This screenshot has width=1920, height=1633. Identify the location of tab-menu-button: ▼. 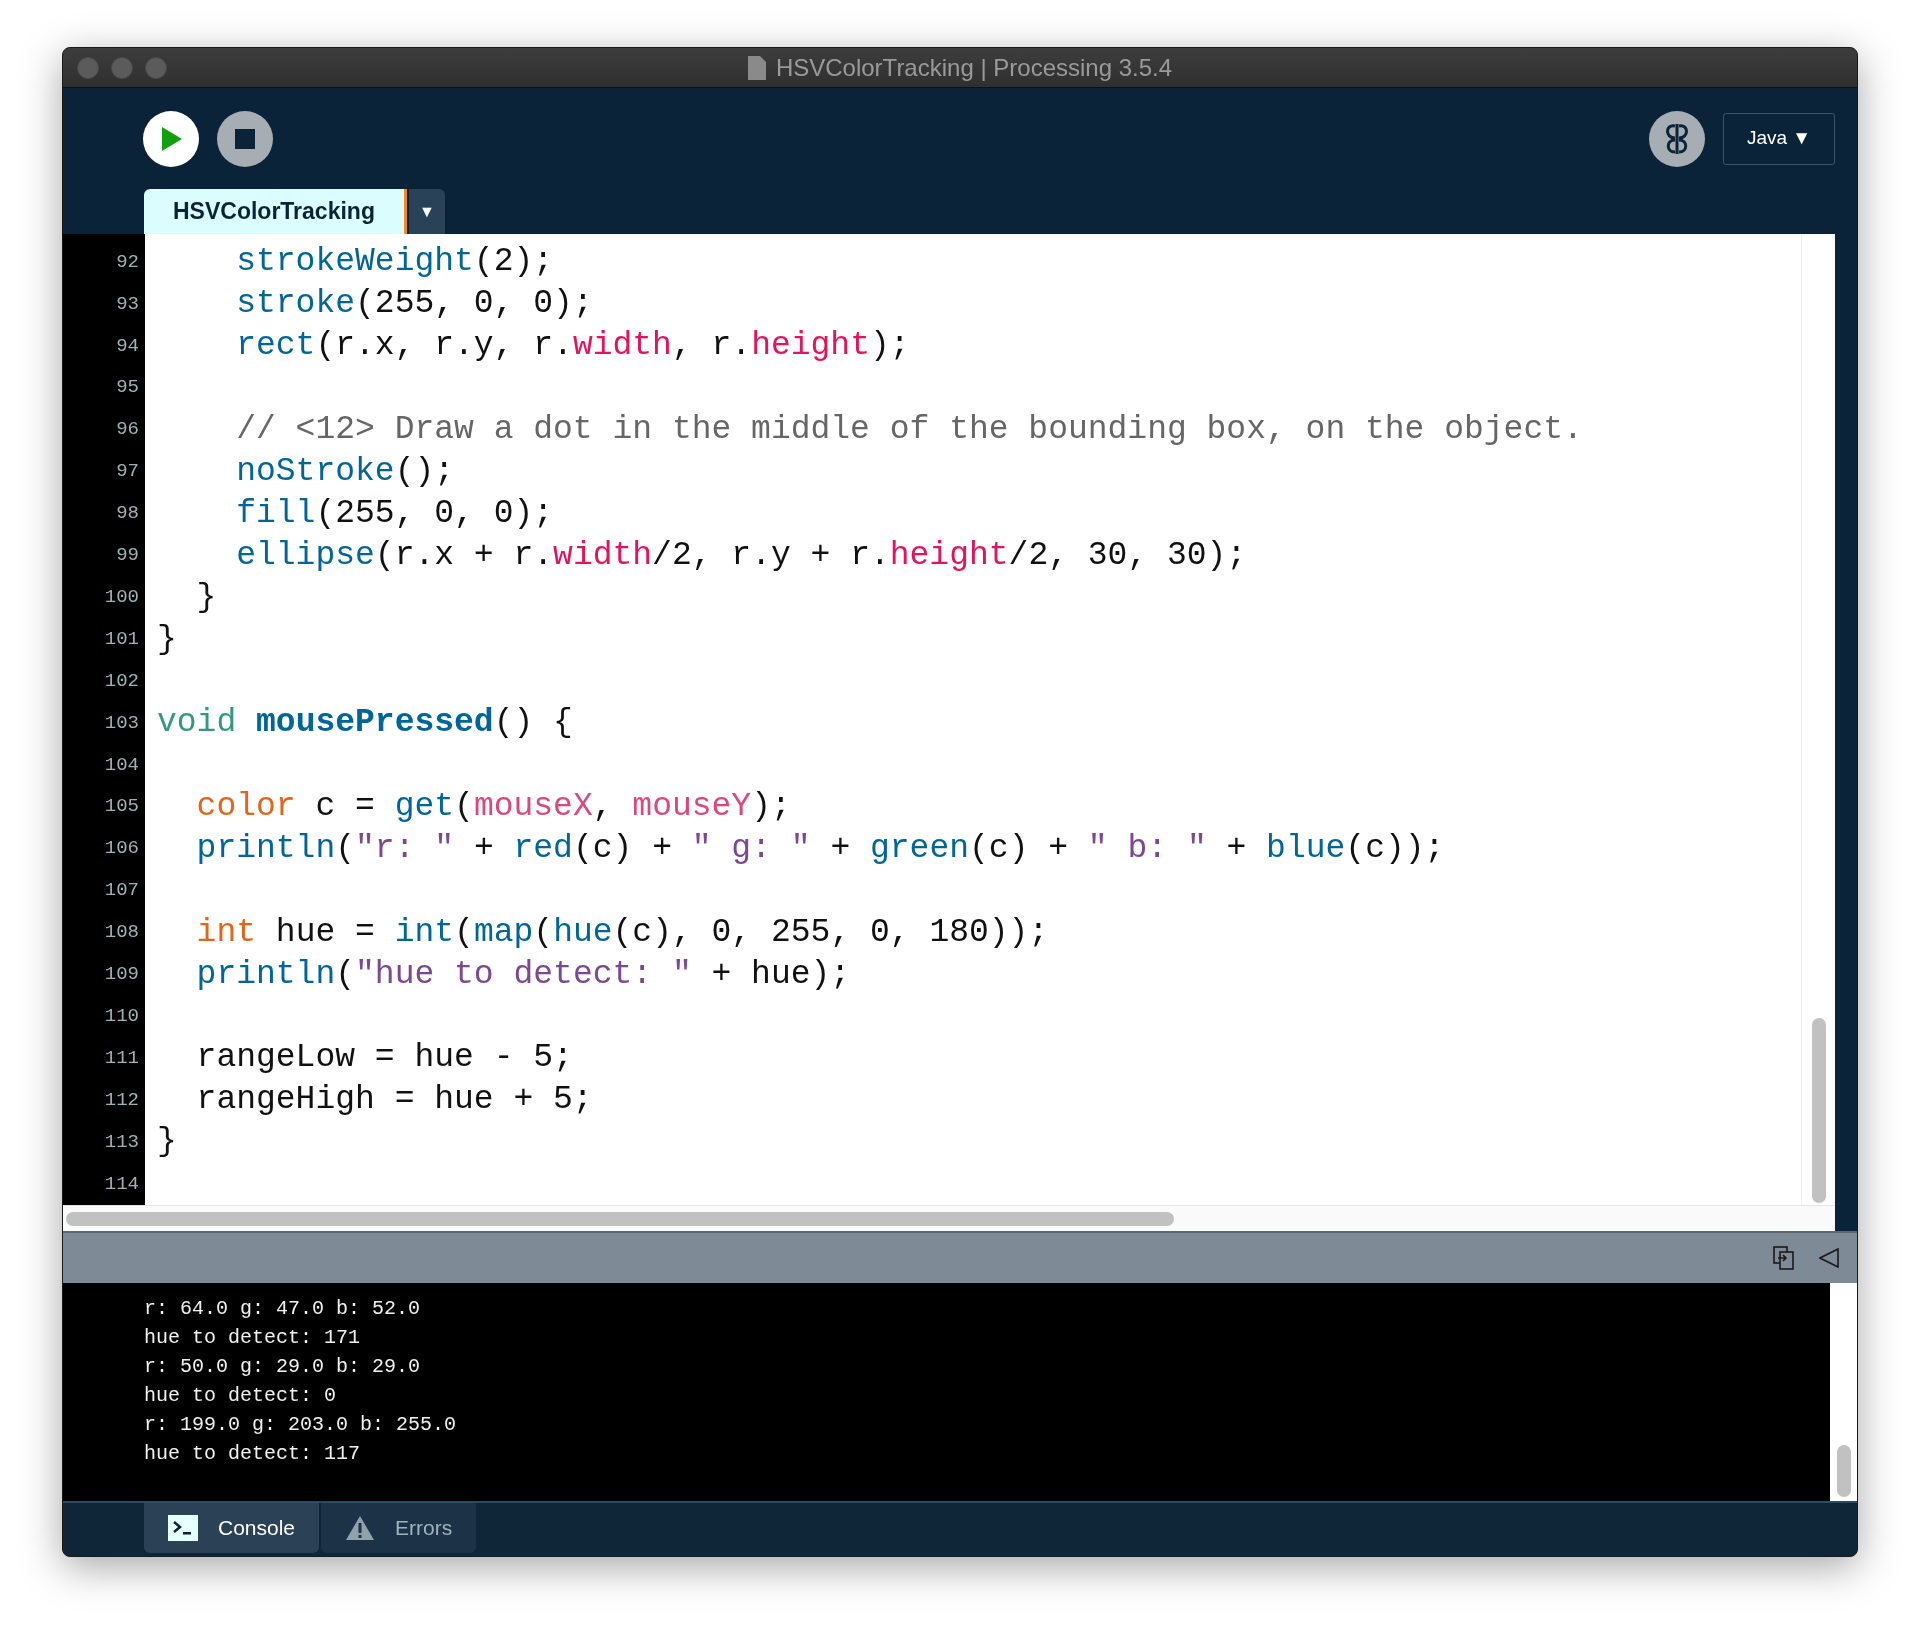
(426, 211).